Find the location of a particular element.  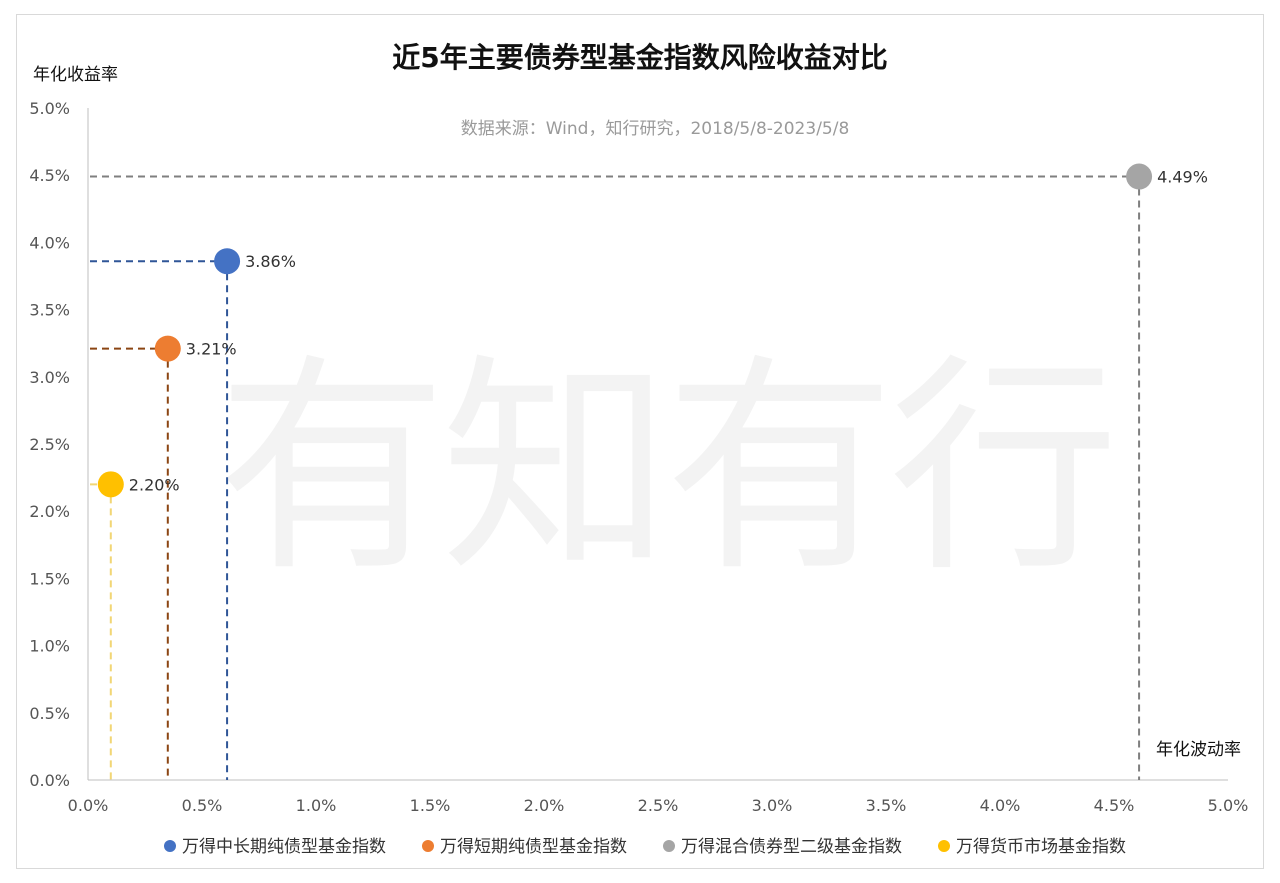

y-tick-label: 1.0% is located at coordinates (49, 646).